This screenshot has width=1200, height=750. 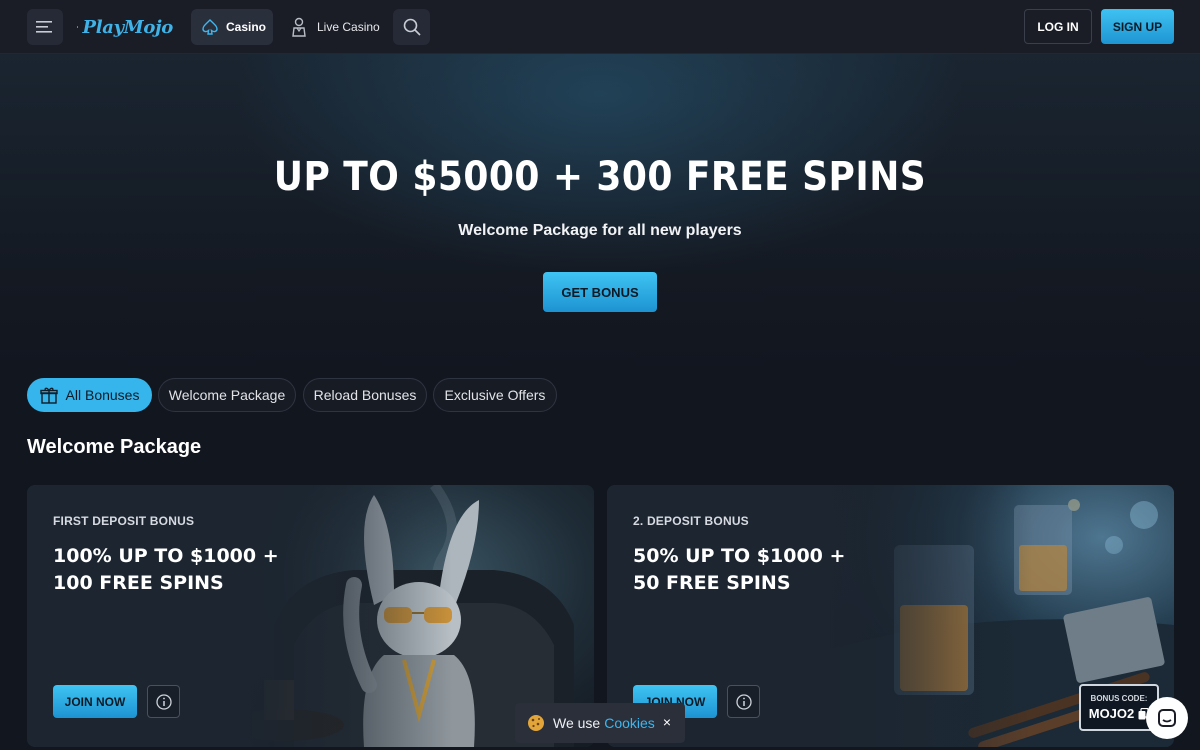 I want to click on nav-casino: Casino, so click(x=232, y=27).